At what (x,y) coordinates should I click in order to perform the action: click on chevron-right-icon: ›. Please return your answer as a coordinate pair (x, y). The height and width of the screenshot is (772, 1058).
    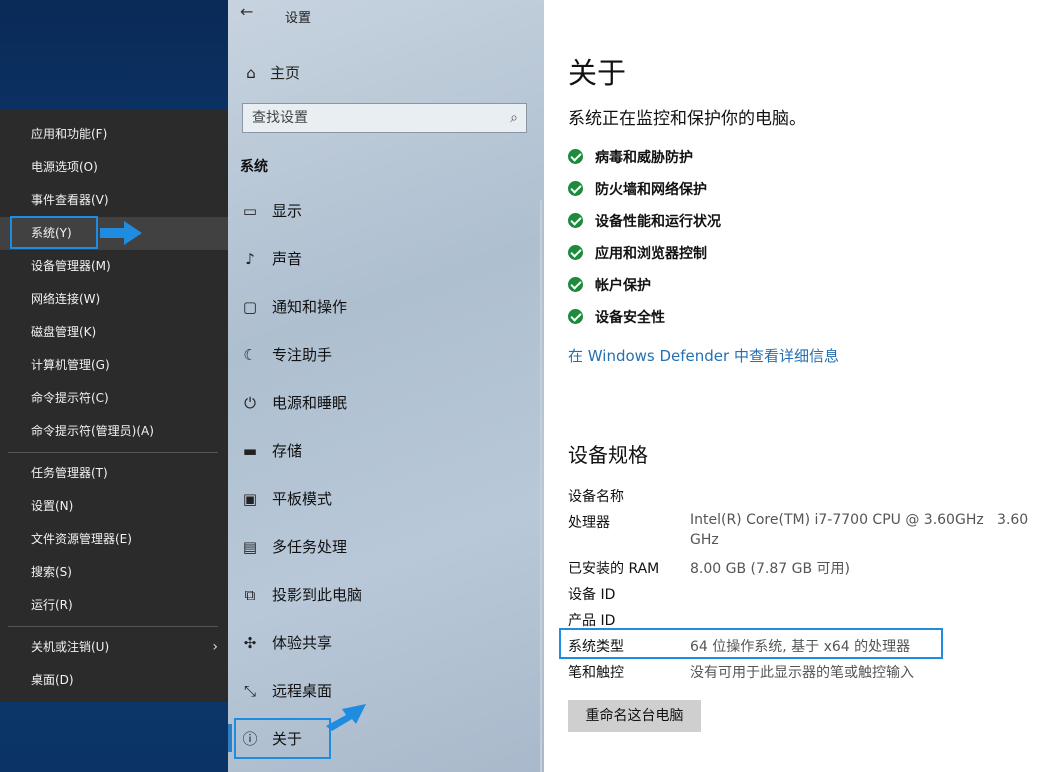
    Looking at the image, I should click on (215, 647).